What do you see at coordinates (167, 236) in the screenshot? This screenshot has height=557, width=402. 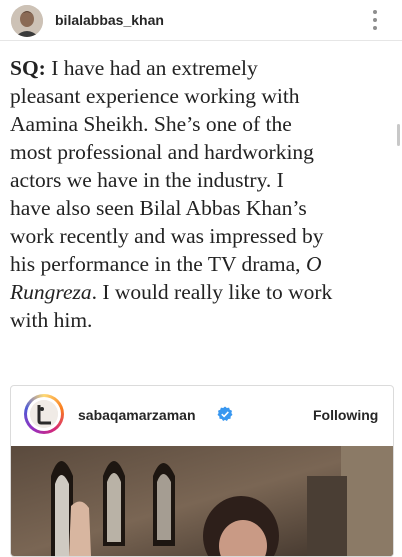 I see `line-text: work recently and was impressed by` at bounding box center [167, 236].